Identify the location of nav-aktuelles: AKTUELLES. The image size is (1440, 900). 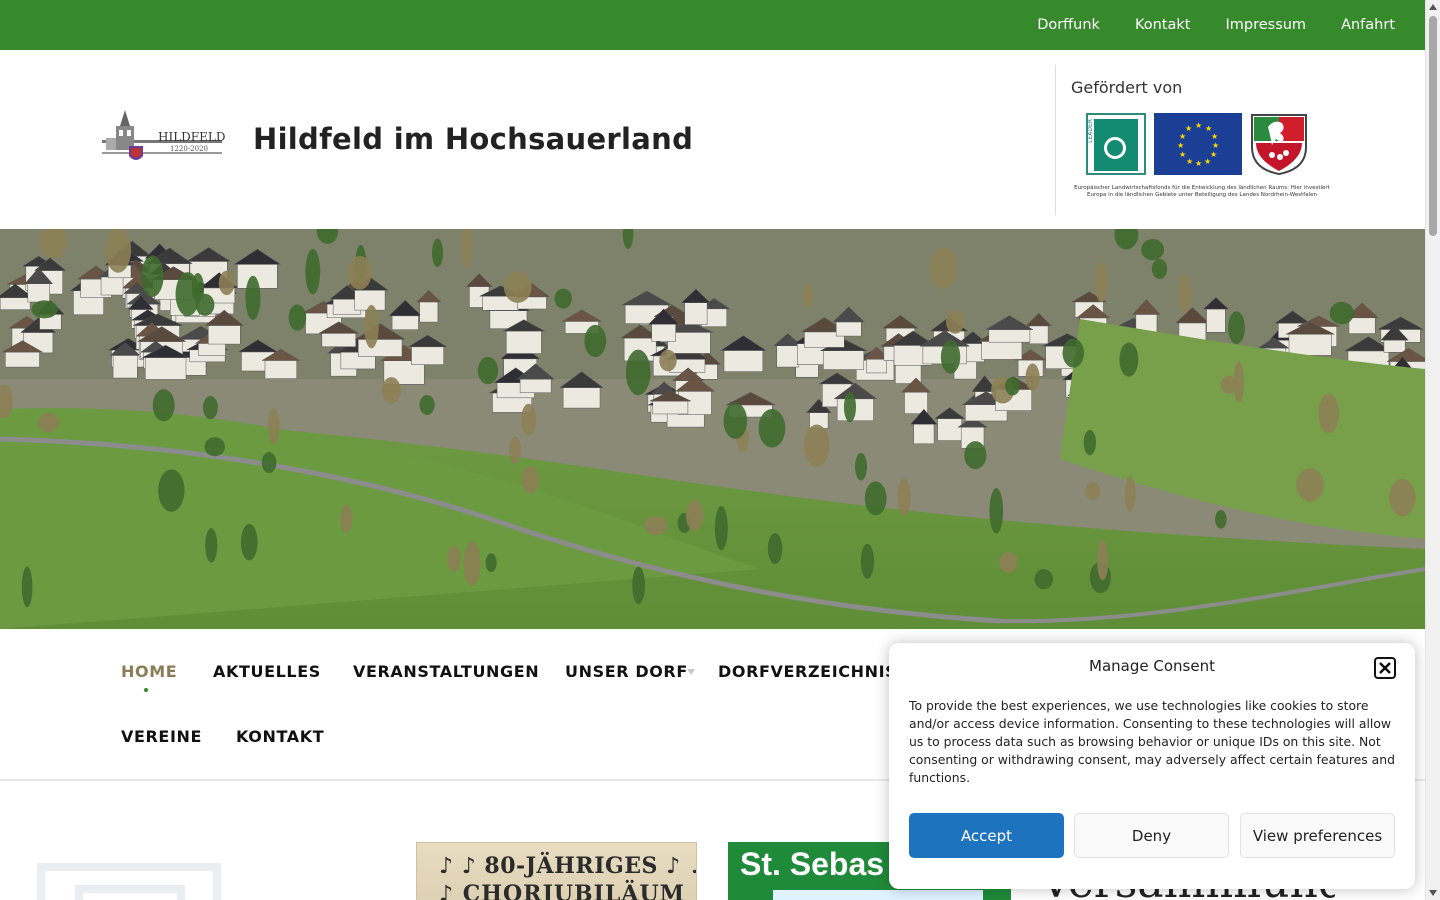
(267, 671).